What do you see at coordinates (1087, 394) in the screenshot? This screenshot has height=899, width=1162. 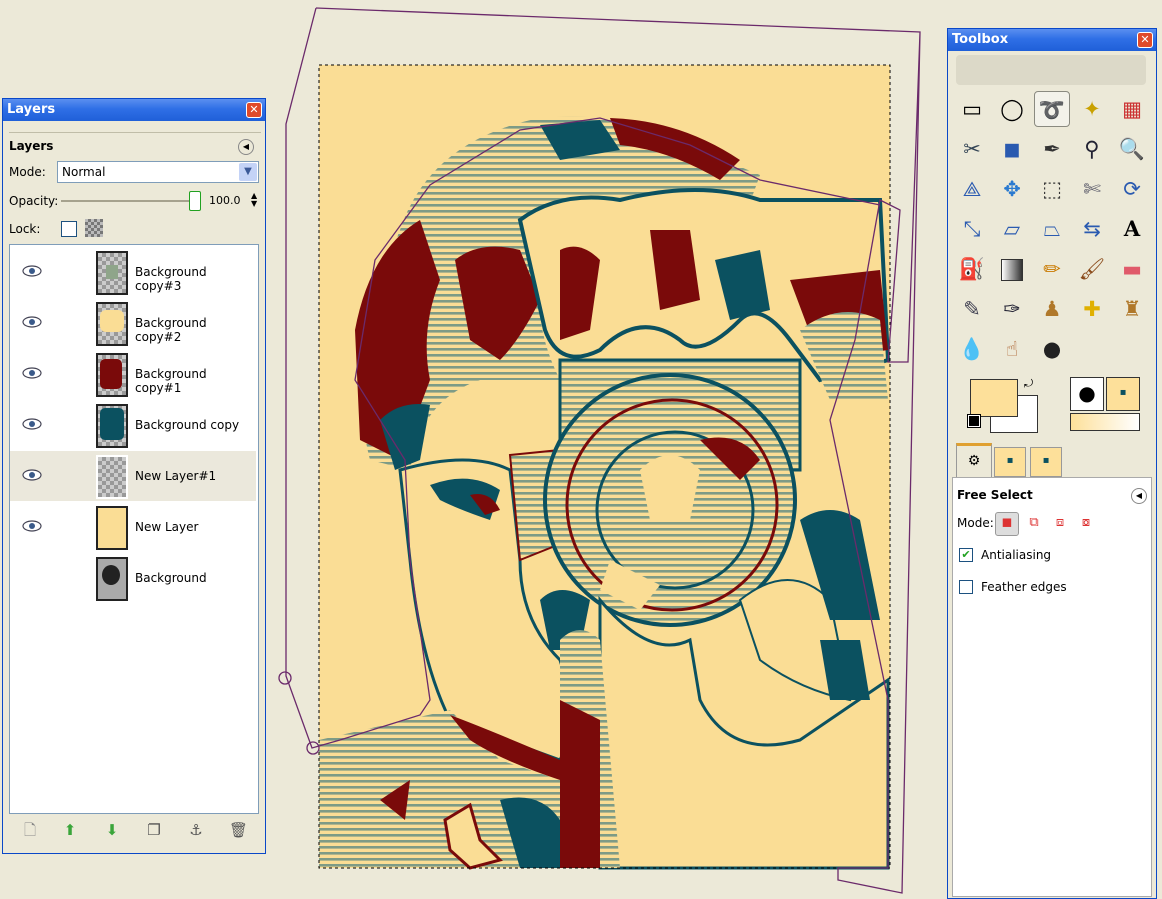 I see `brush-preview: ●` at bounding box center [1087, 394].